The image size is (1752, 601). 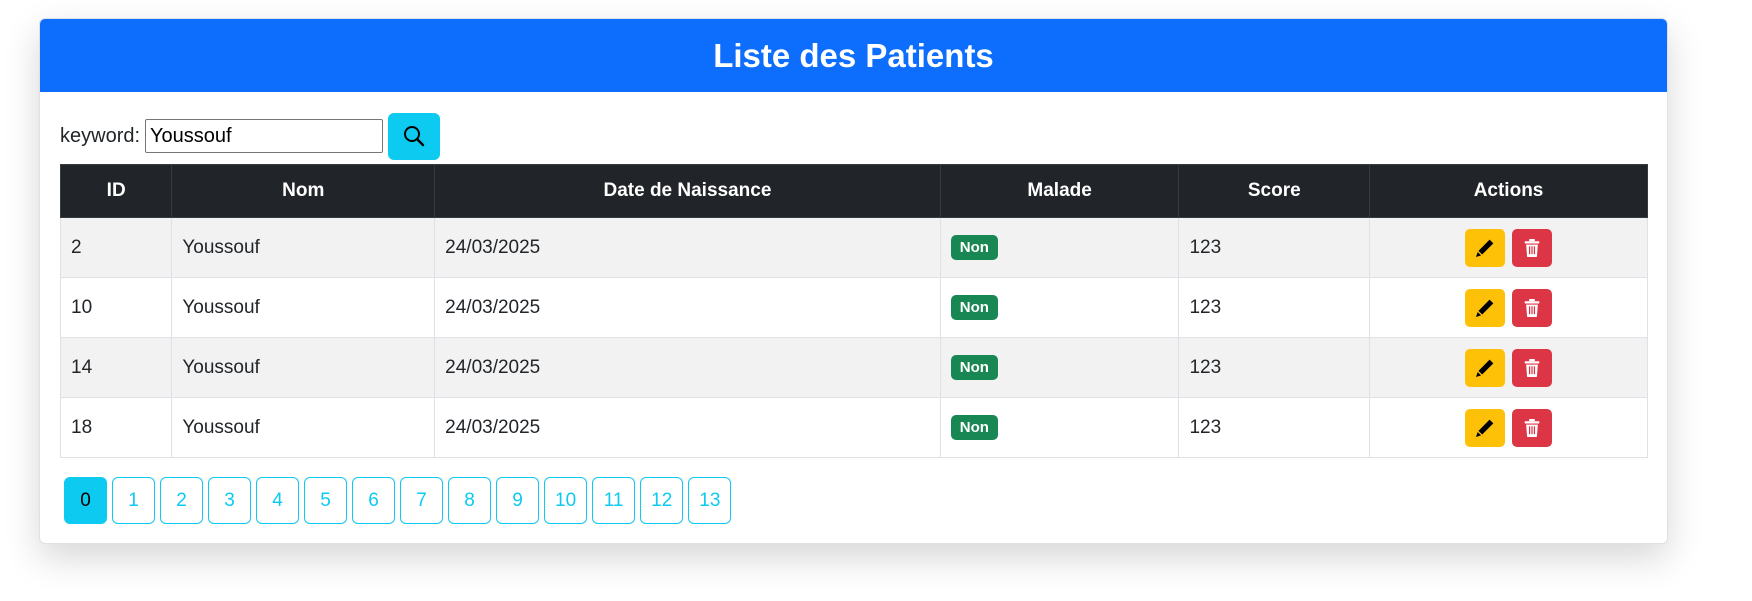 I want to click on cell-id: 10, so click(x=116, y=307).